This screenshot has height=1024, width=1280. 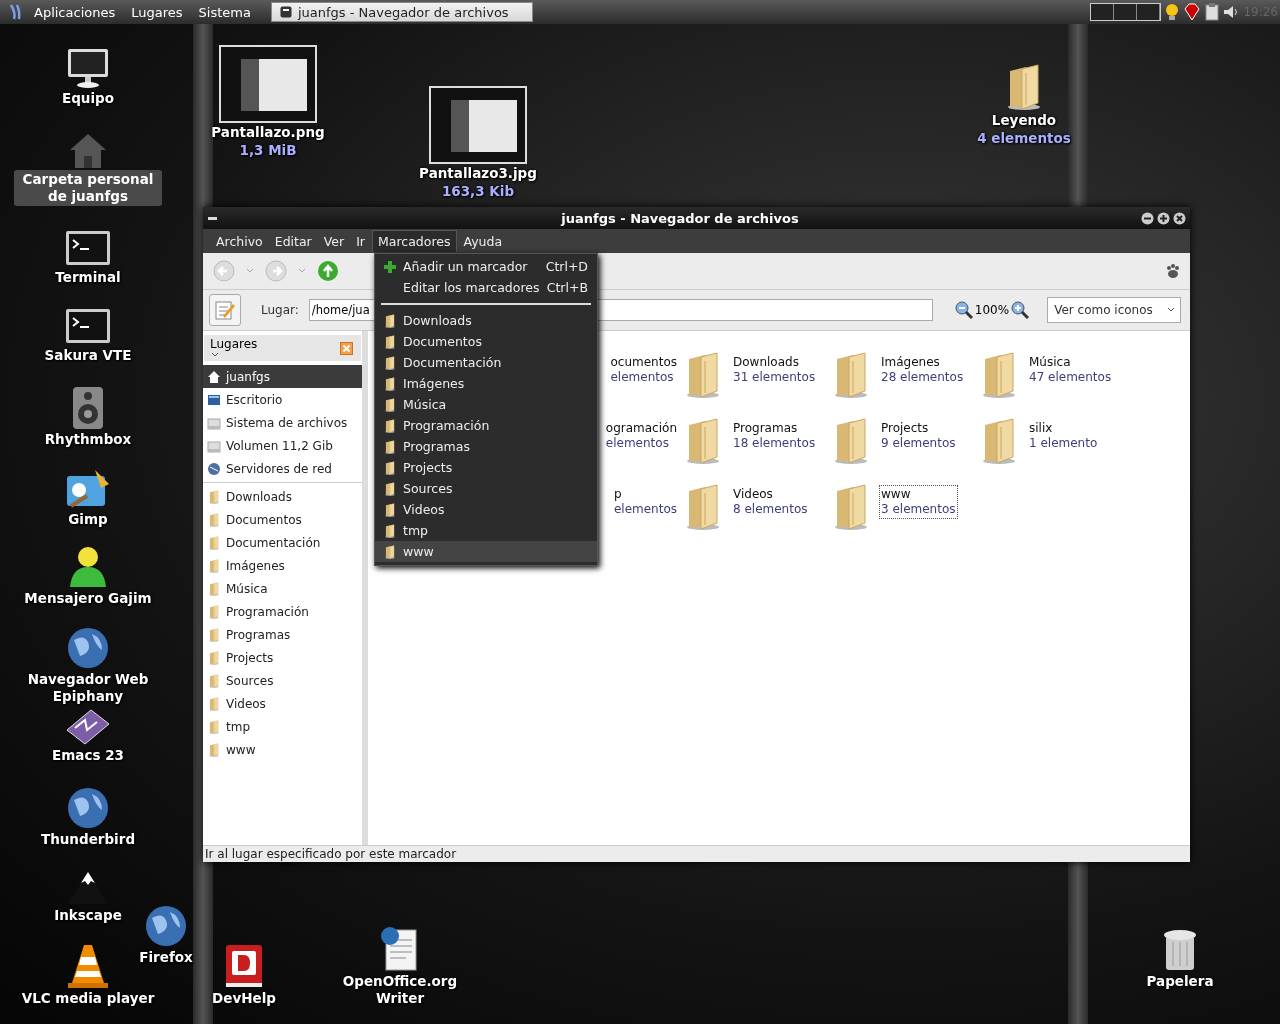 What do you see at coordinates (282, 399) in the screenshot?
I see `sidebar-item: Escritorio` at bounding box center [282, 399].